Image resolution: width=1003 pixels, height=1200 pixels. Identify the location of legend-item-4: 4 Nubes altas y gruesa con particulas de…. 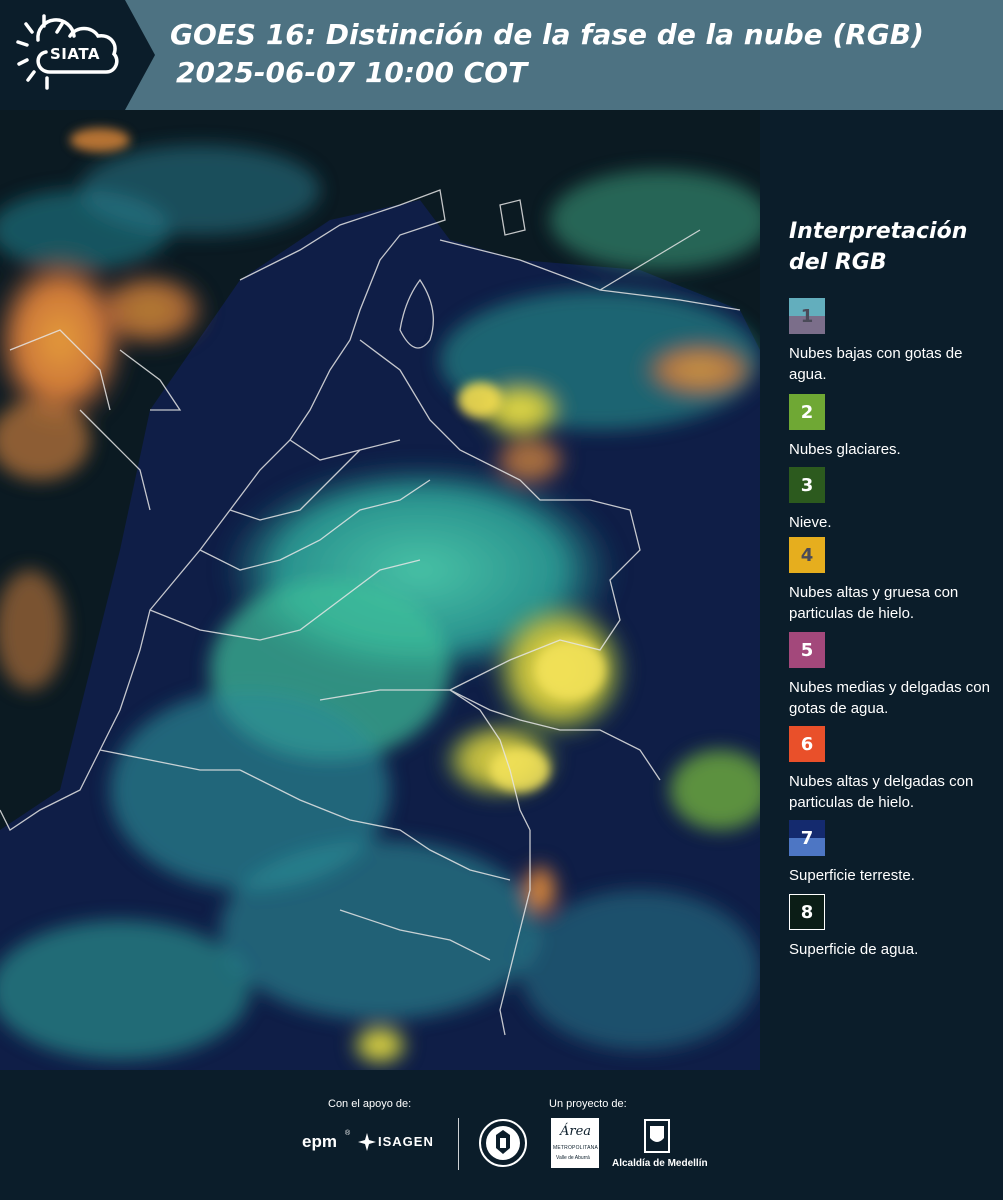
(894, 580).